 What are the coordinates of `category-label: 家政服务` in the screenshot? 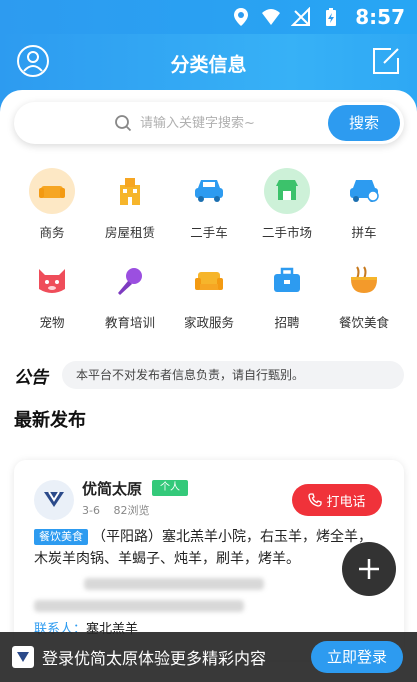 It's located at (208, 322).